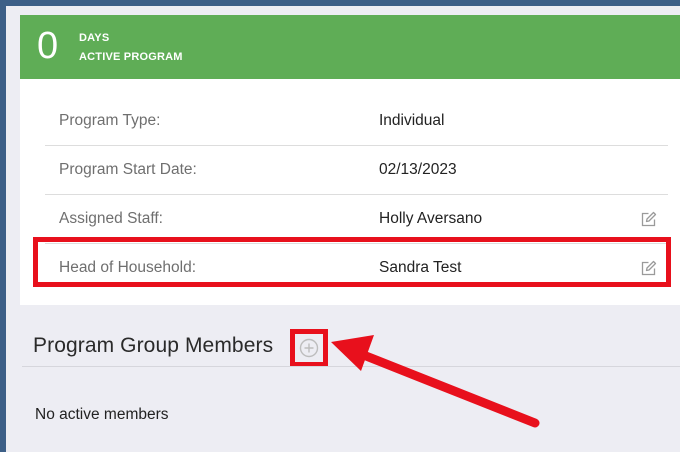 The width and height of the screenshot is (680, 452). What do you see at coordinates (356, 268) in the screenshot?
I see `detail-row-head-of-household: Head of Household: Sandra Test` at bounding box center [356, 268].